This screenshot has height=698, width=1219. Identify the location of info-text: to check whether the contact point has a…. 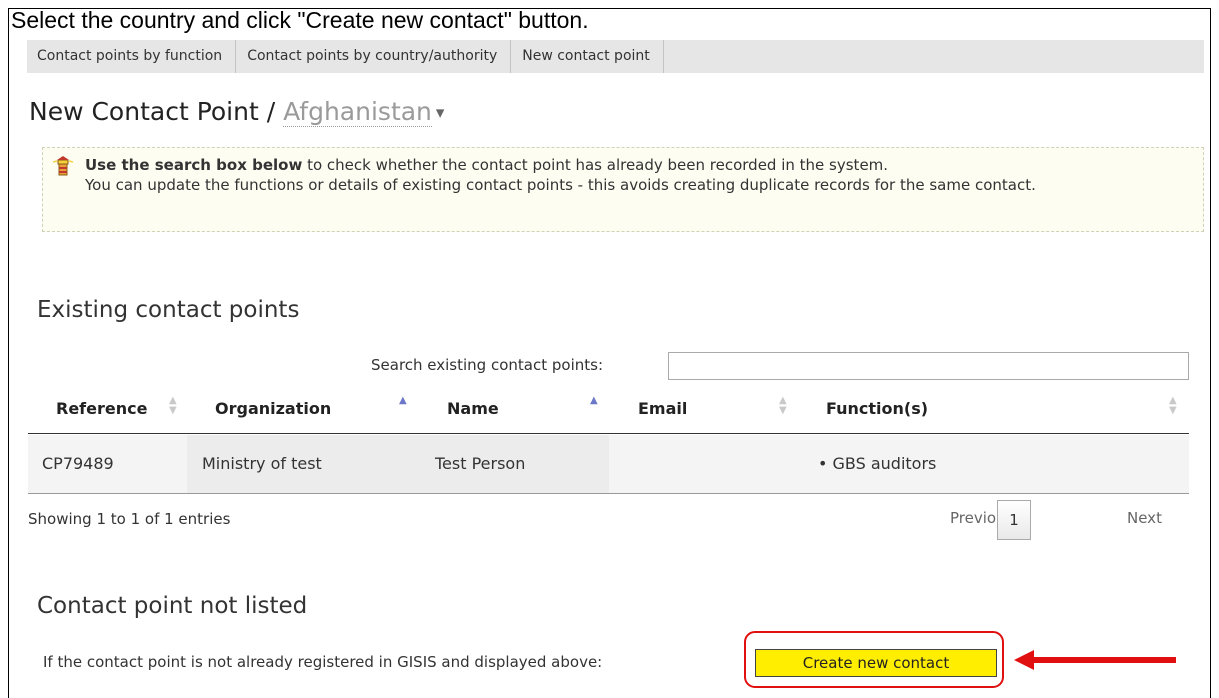
(595, 165).